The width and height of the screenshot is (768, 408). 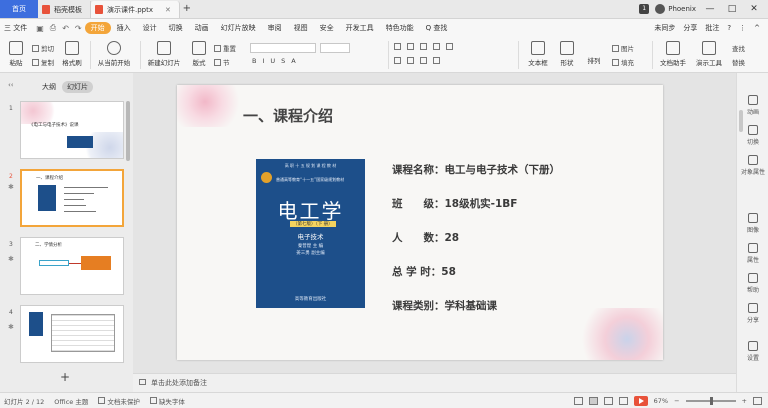 I want to click on sidebar-animation: 动画, so click(x=752, y=105).